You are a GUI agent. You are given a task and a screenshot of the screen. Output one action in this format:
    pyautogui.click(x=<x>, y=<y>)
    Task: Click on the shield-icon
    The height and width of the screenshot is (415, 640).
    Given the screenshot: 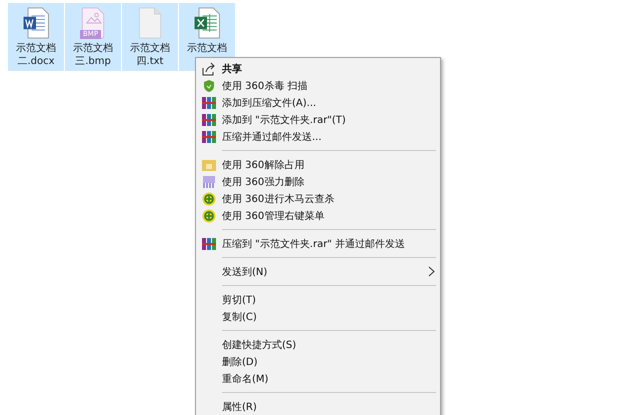 What is the action you would take?
    pyautogui.click(x=209, y=85)
    